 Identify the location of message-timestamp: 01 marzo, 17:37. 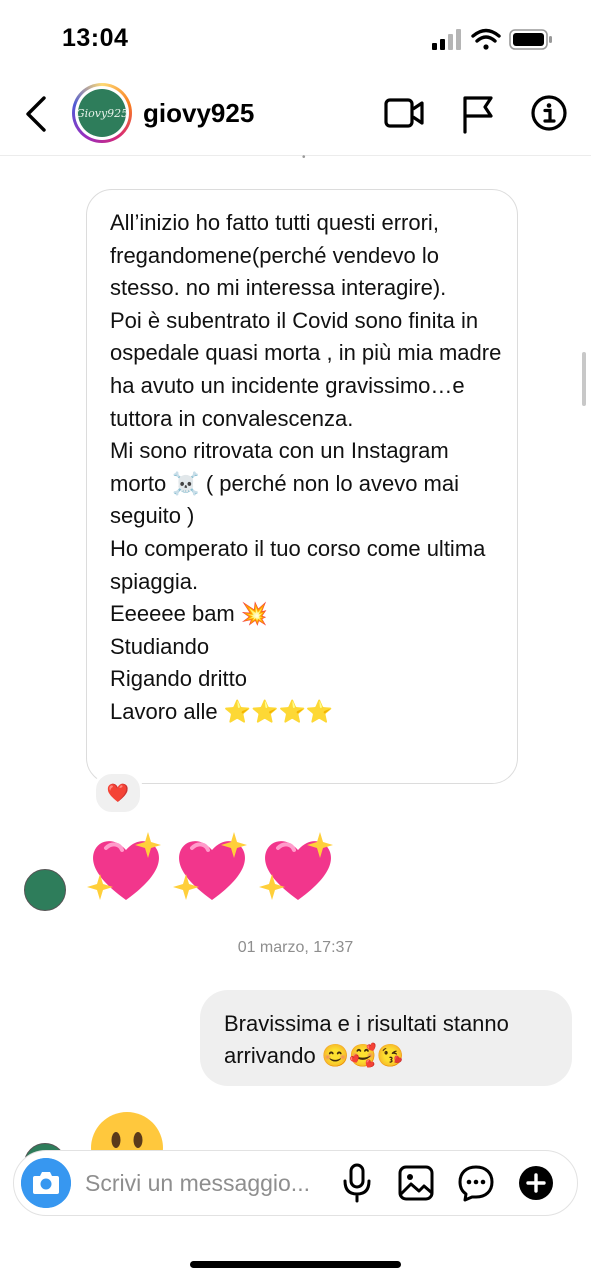
(295, 947).